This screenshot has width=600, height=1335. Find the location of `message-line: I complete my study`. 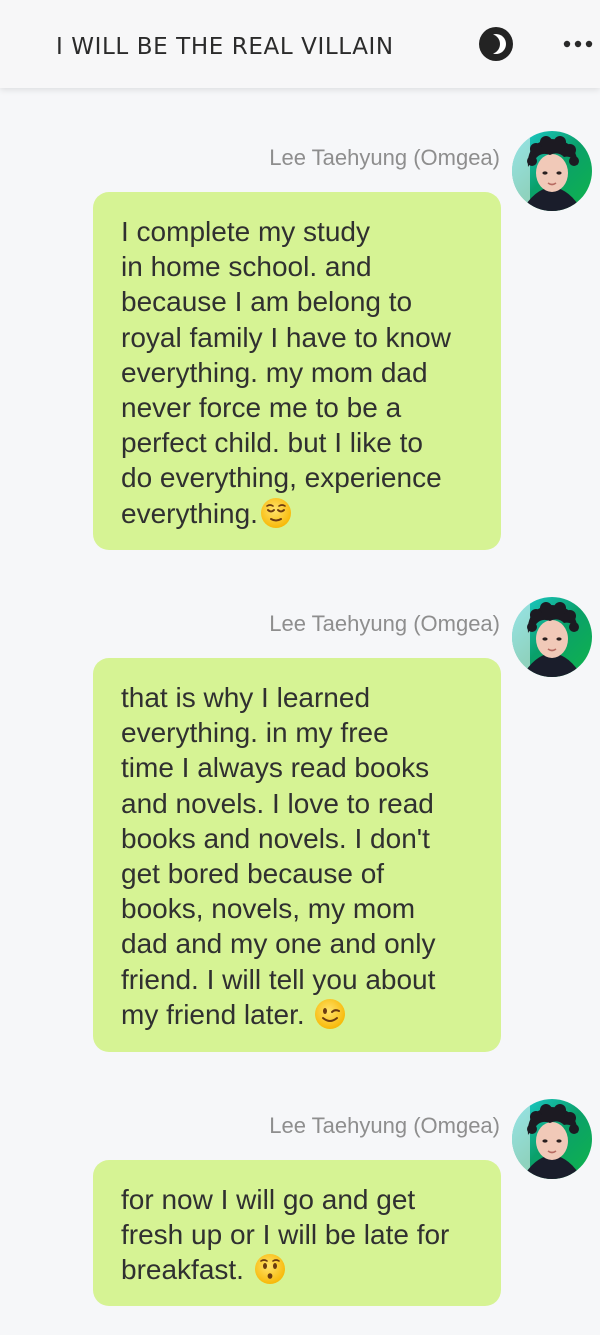

message-line: I complete my study is located at coordinates (245, 231).